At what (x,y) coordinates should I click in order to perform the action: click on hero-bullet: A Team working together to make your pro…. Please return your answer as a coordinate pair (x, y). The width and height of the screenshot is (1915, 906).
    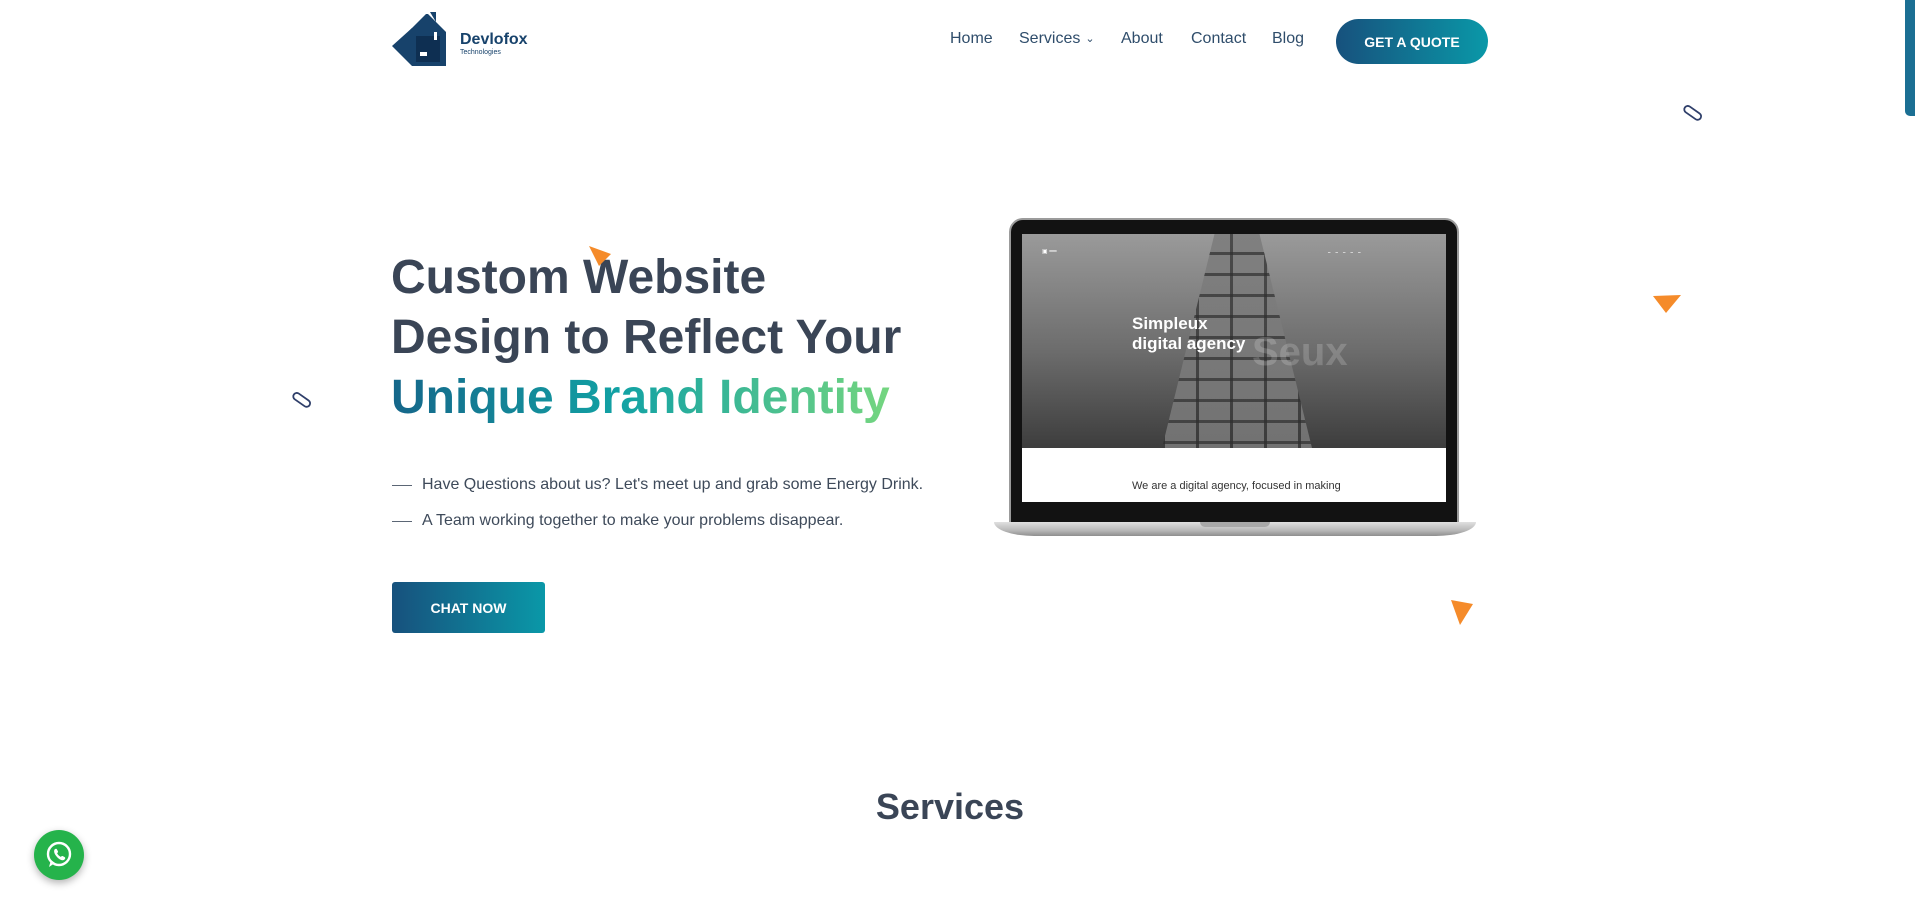
    Looking at the image, I should click on (617, 521).